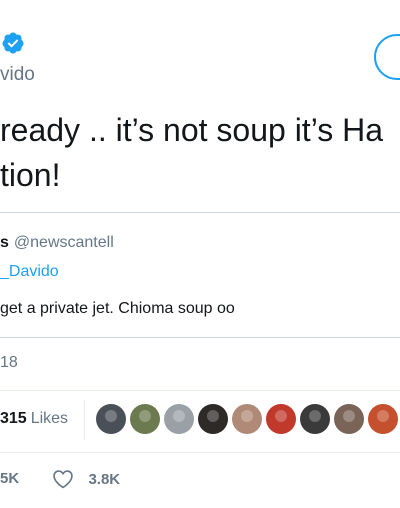  Describe the element at coordinates (387, 57) in the screenshot. I see `follow-button` at that location.